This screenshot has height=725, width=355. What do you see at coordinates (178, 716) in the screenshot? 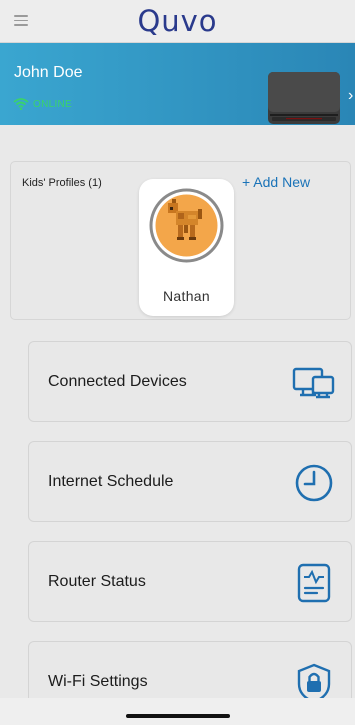
I see `home-indicator` at bounding box center [178, 716].